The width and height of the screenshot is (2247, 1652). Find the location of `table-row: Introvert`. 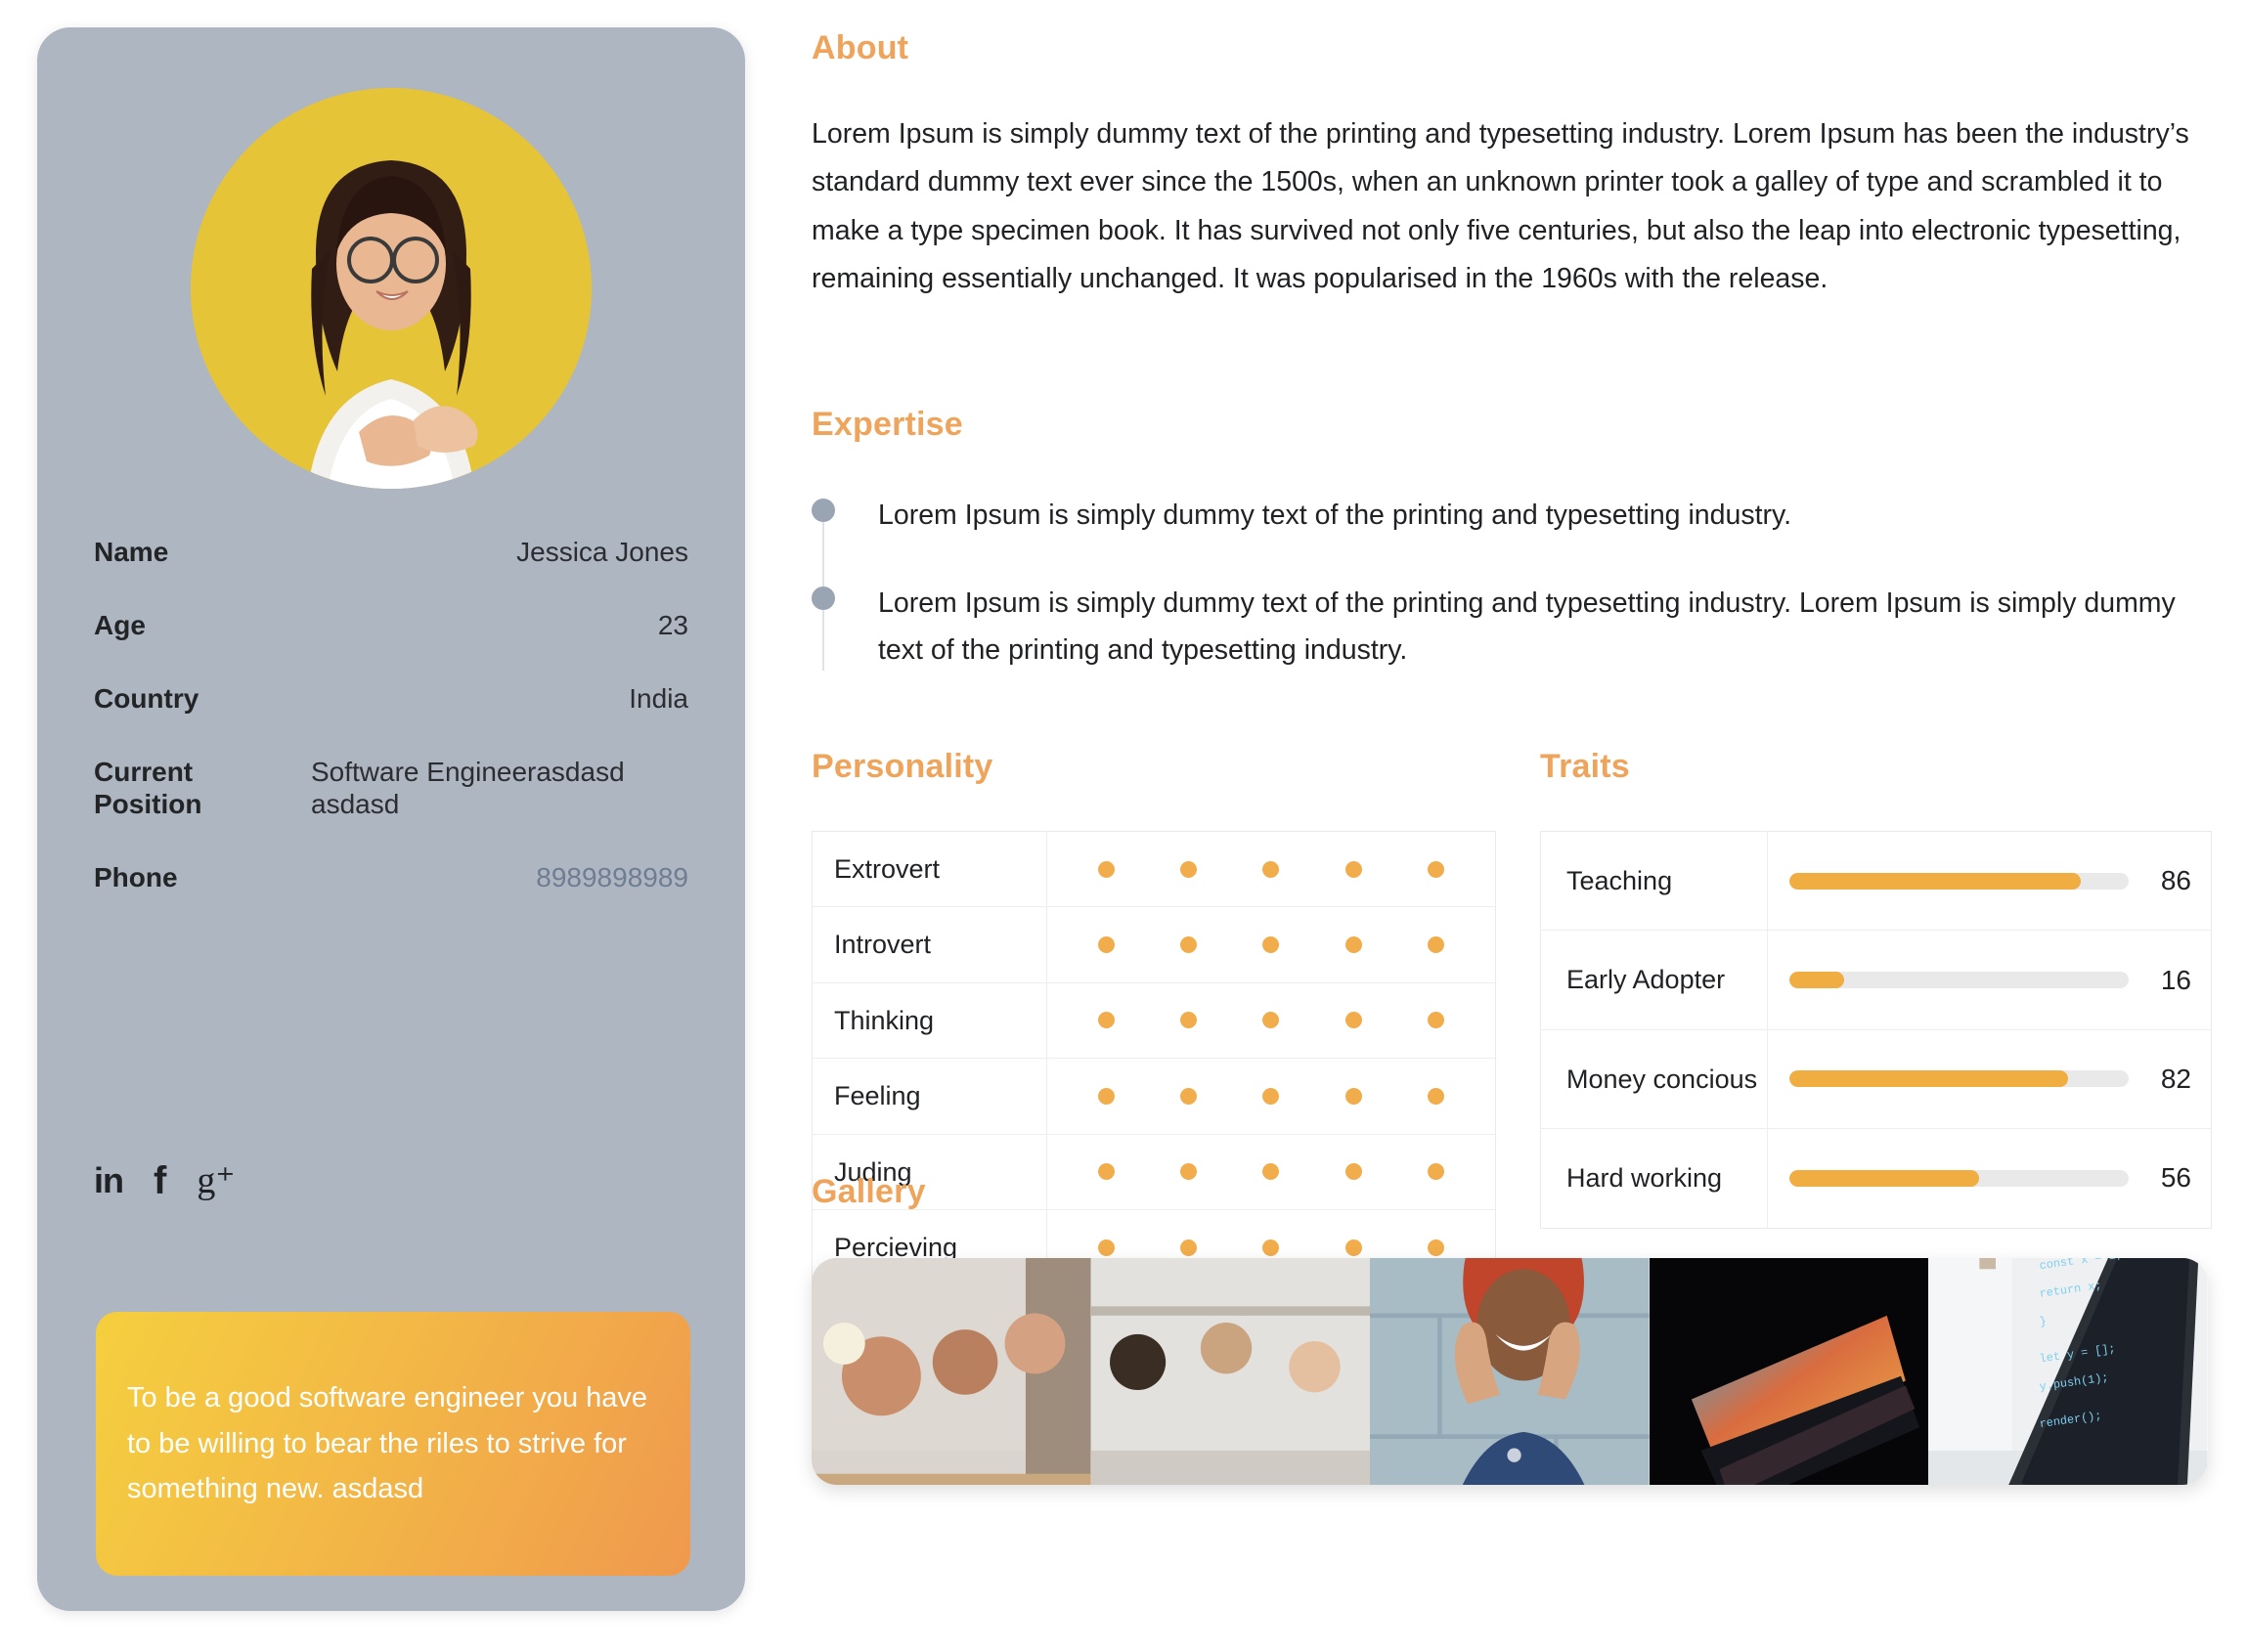

table-row: Introvert is located at coordinates (1154, 944).